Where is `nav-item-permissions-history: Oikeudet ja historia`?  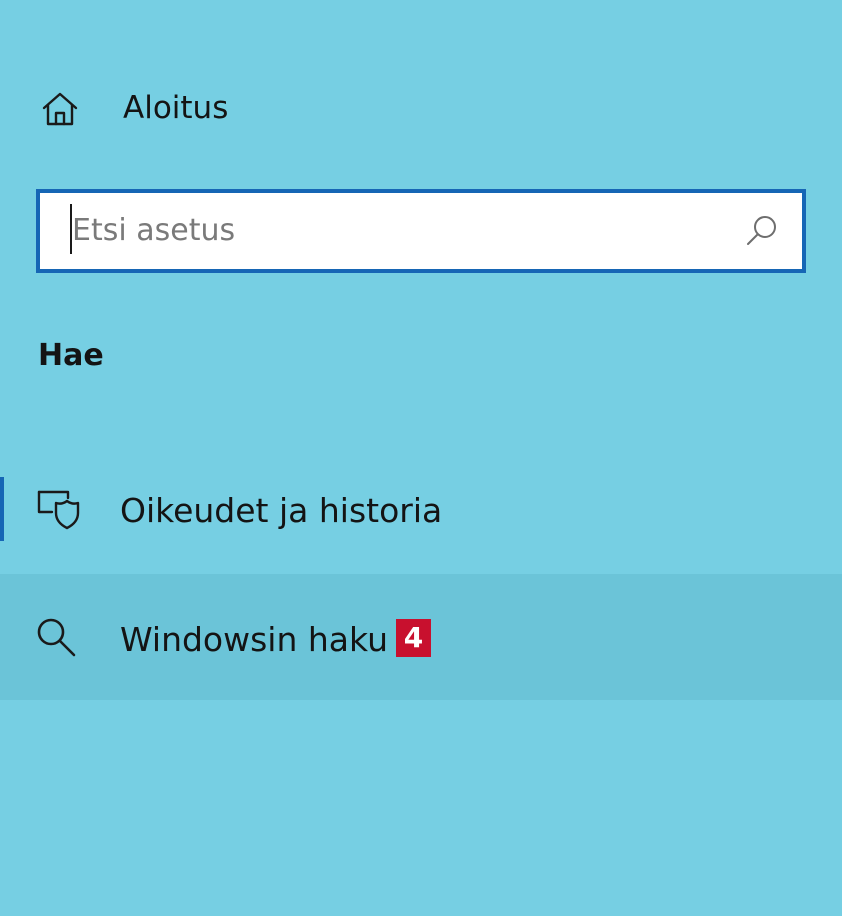 nav-item-permissions-history: Oikeudet ja historia is located at coordinates (421, 513).